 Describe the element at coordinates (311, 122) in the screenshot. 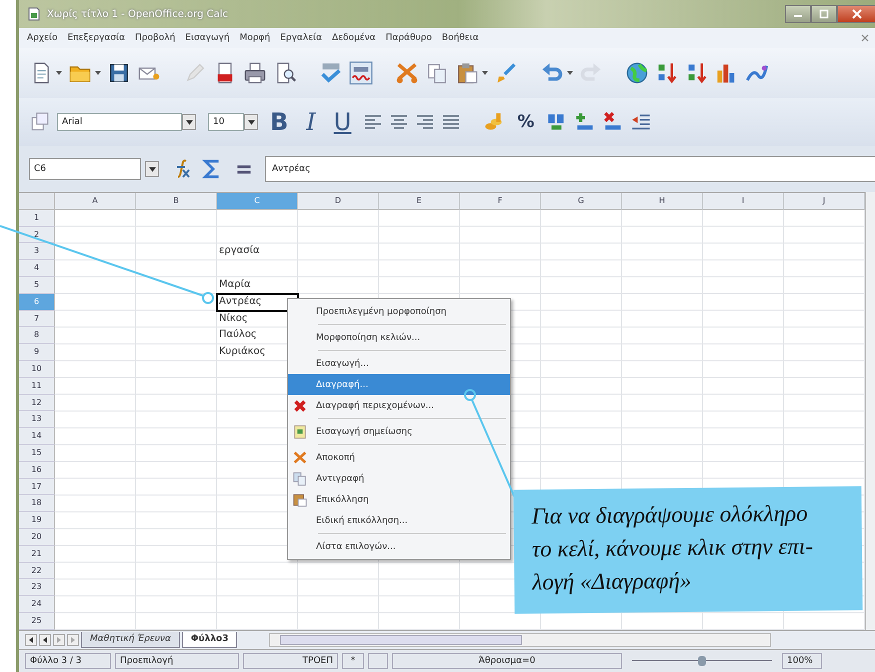

I see `italic-button: I` at that location.